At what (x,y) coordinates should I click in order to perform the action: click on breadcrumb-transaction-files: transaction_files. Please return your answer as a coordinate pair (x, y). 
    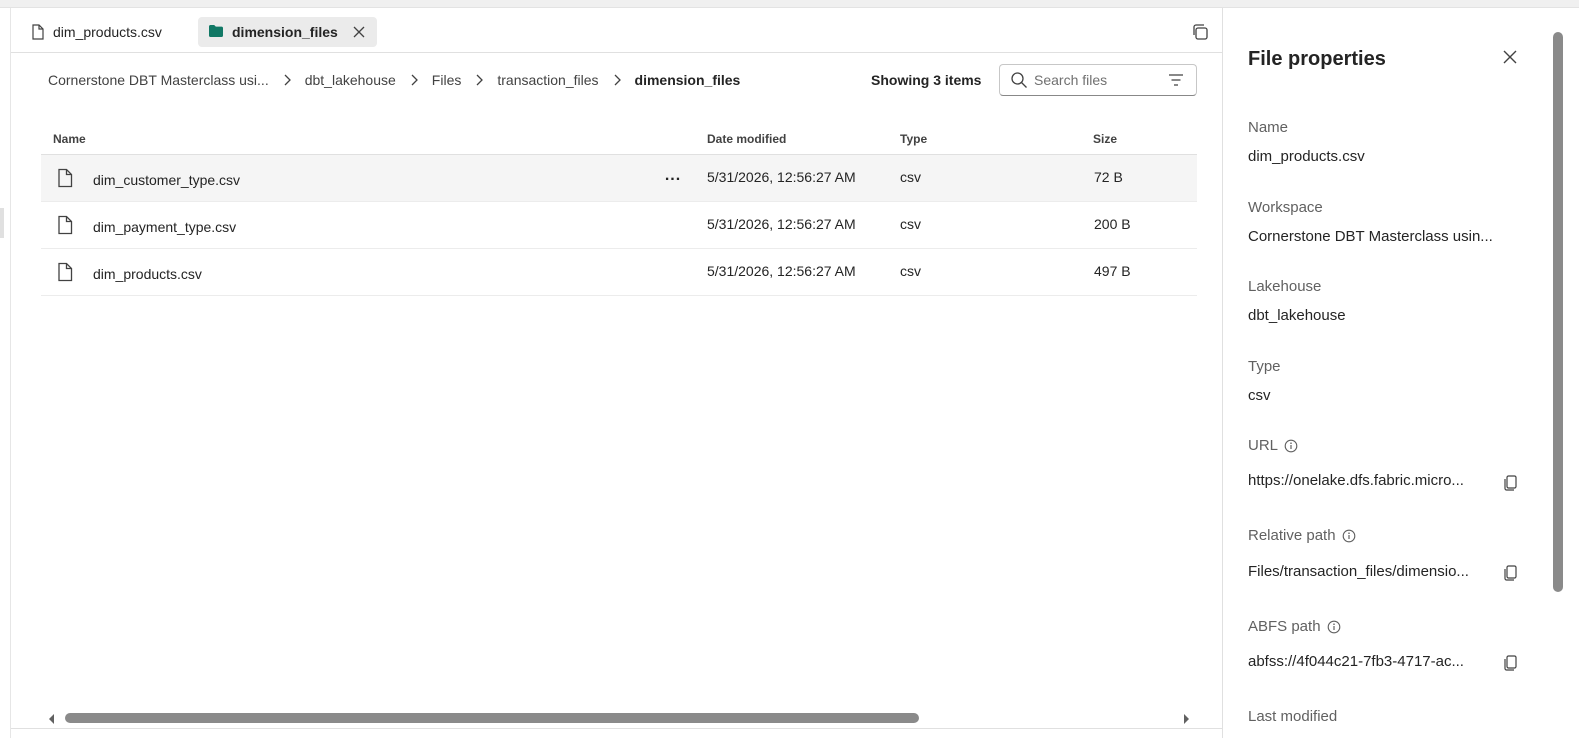
    Looking at the image, I should click on (547, 80).